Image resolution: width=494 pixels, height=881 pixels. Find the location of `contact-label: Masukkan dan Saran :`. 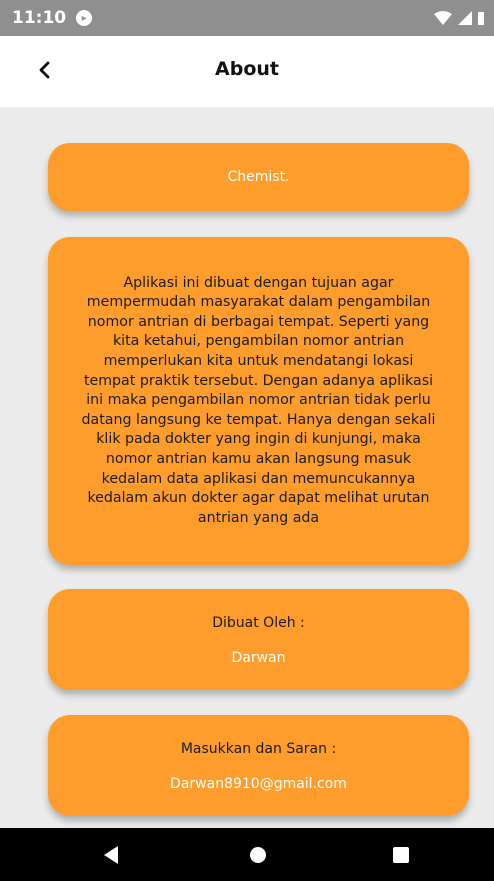

contact-label: Masukkan dan Saran : is located at coordinates (258, 749).